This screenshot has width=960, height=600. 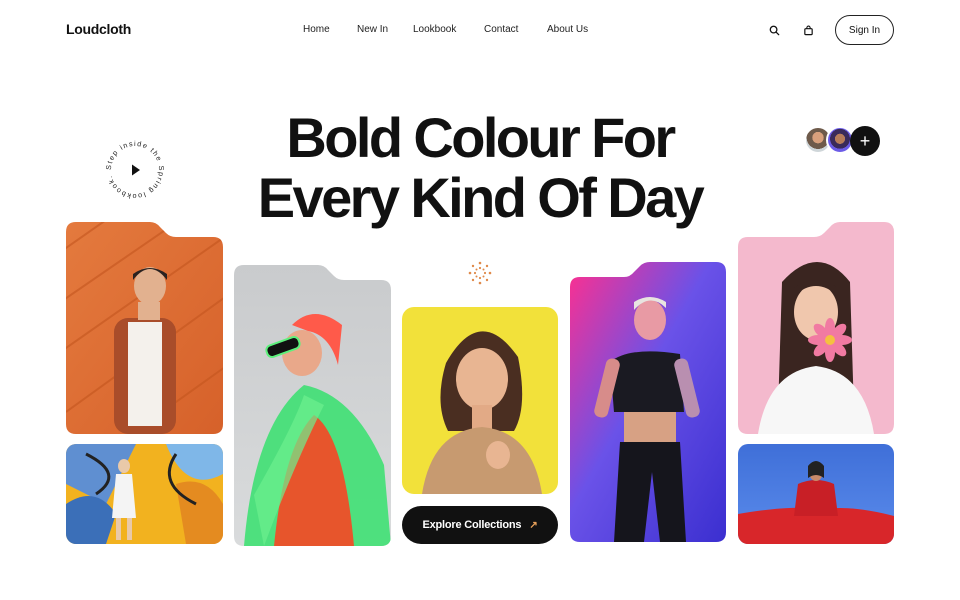 I want to click on lookbook-card-orange, so click(x=144, y=328).